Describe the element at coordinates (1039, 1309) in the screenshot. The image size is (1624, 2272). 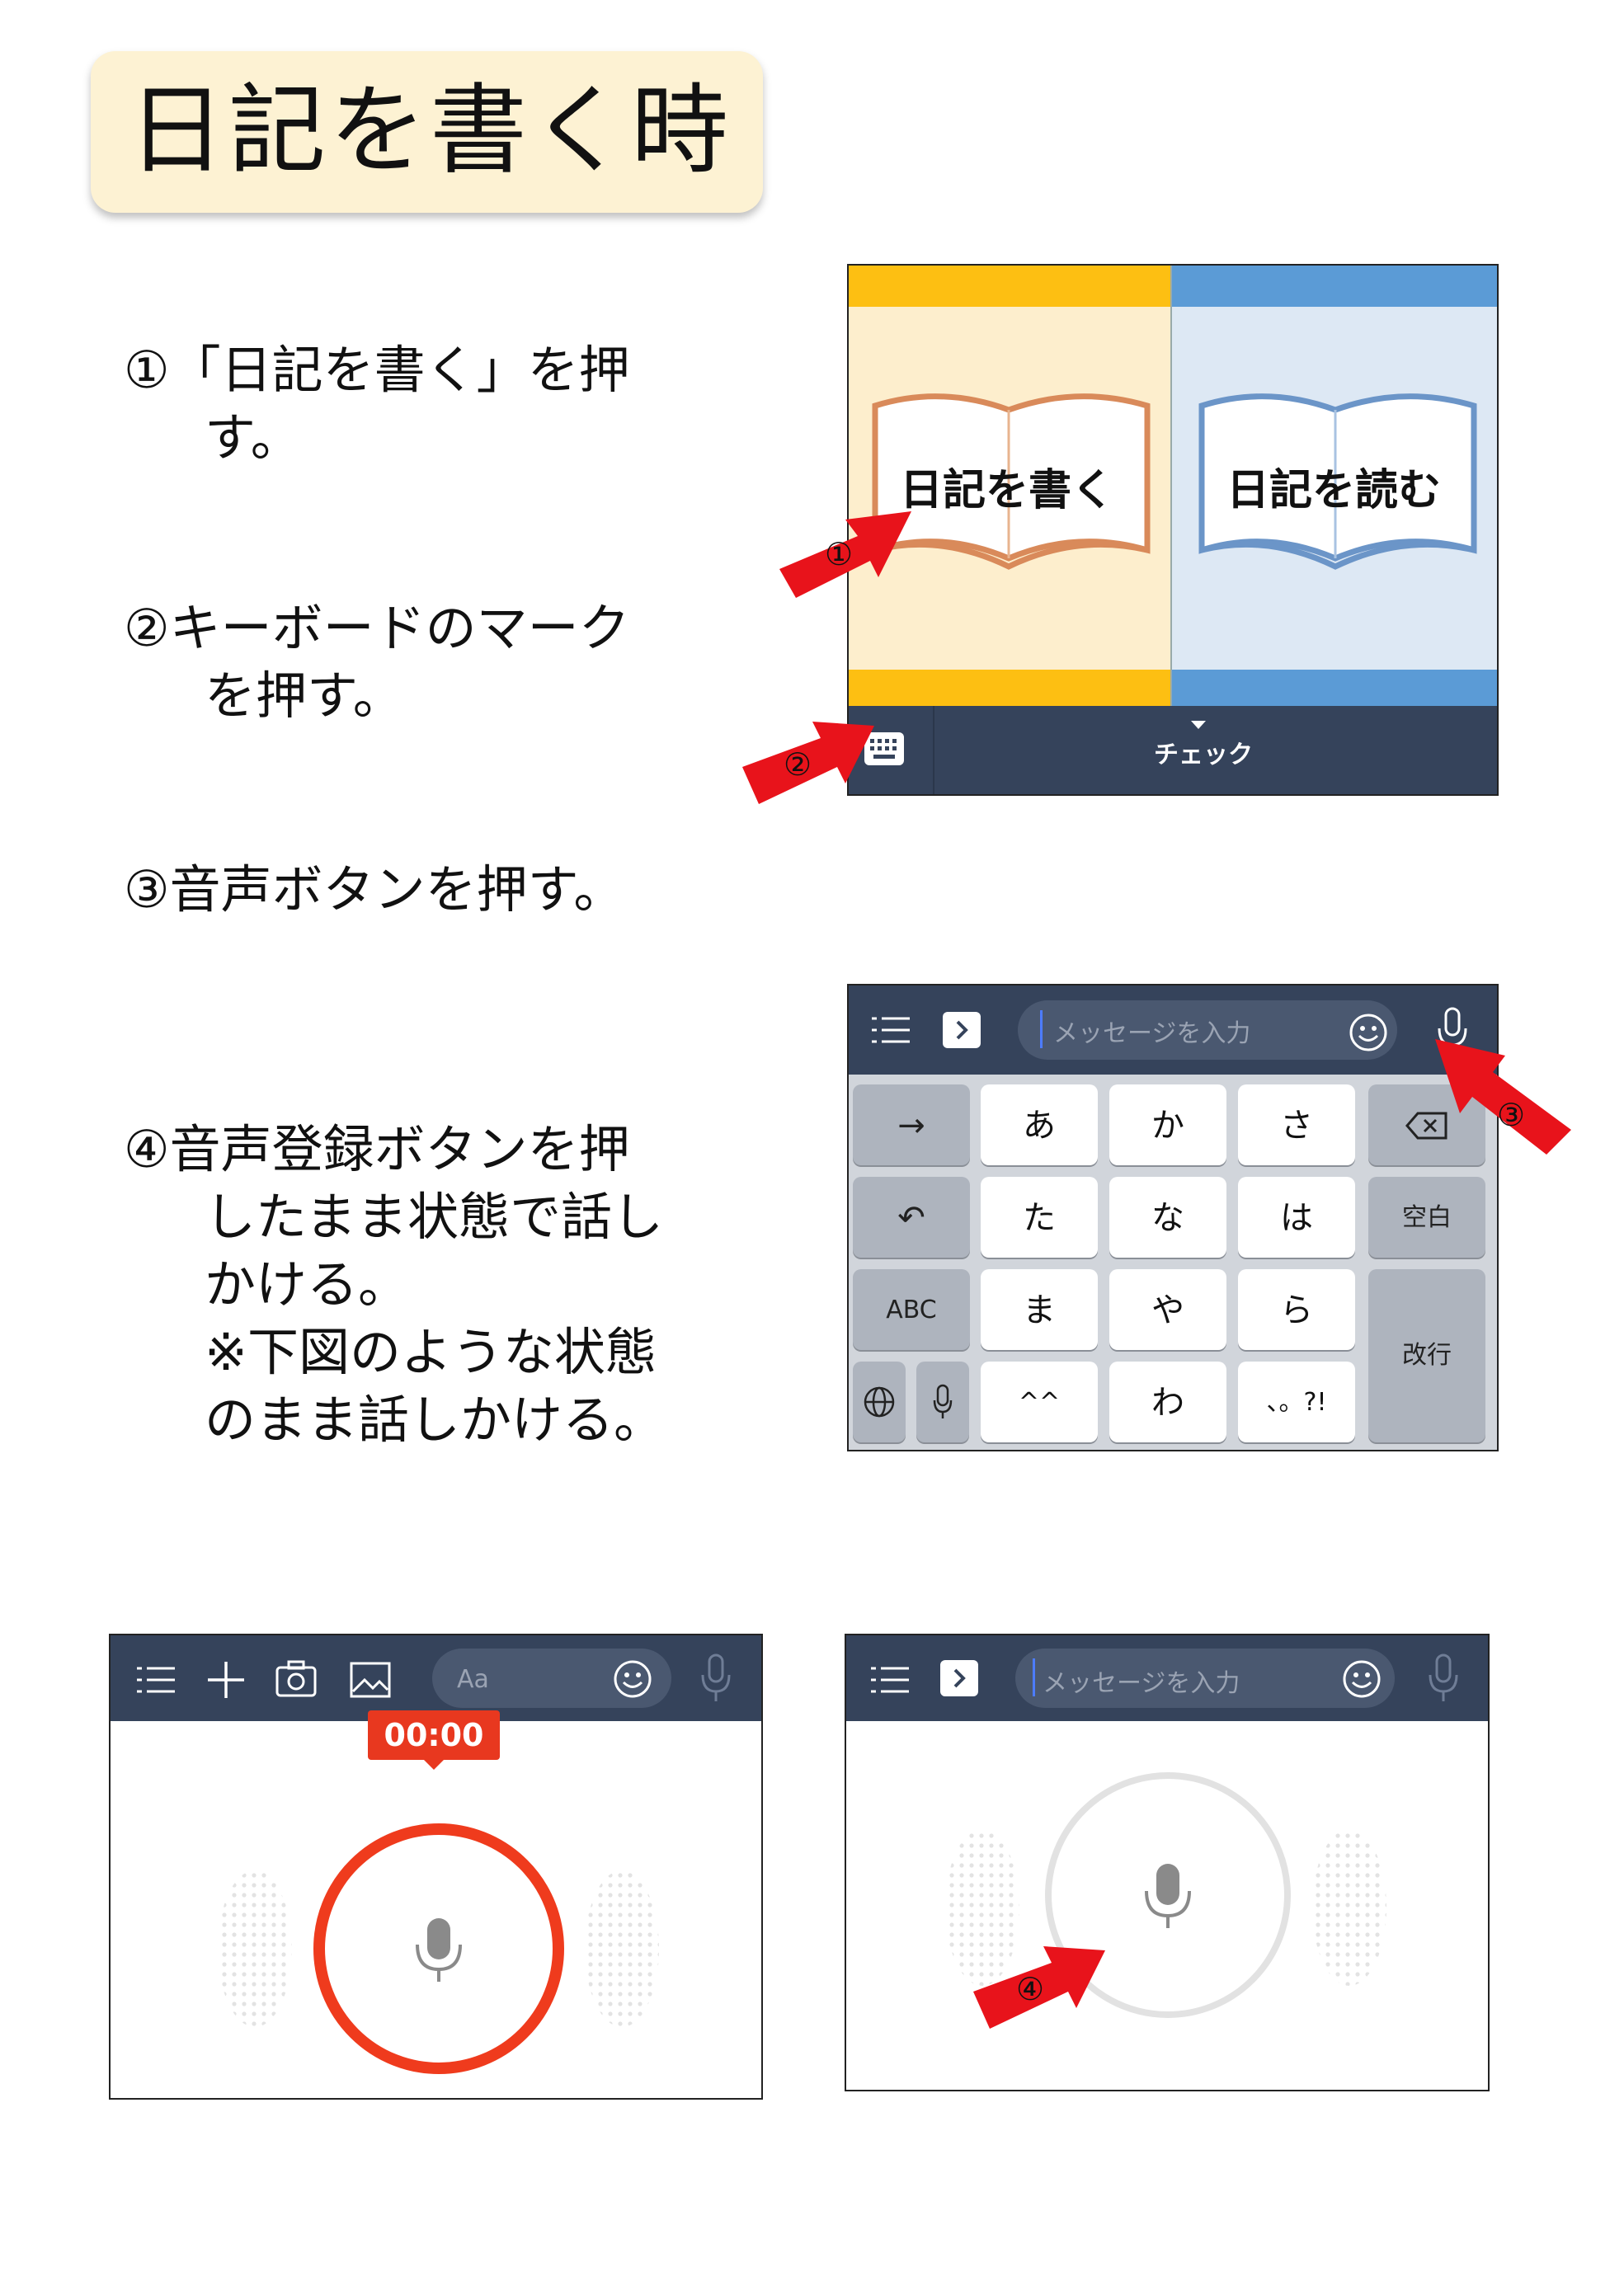
I see `key-ma: ま` at that location.